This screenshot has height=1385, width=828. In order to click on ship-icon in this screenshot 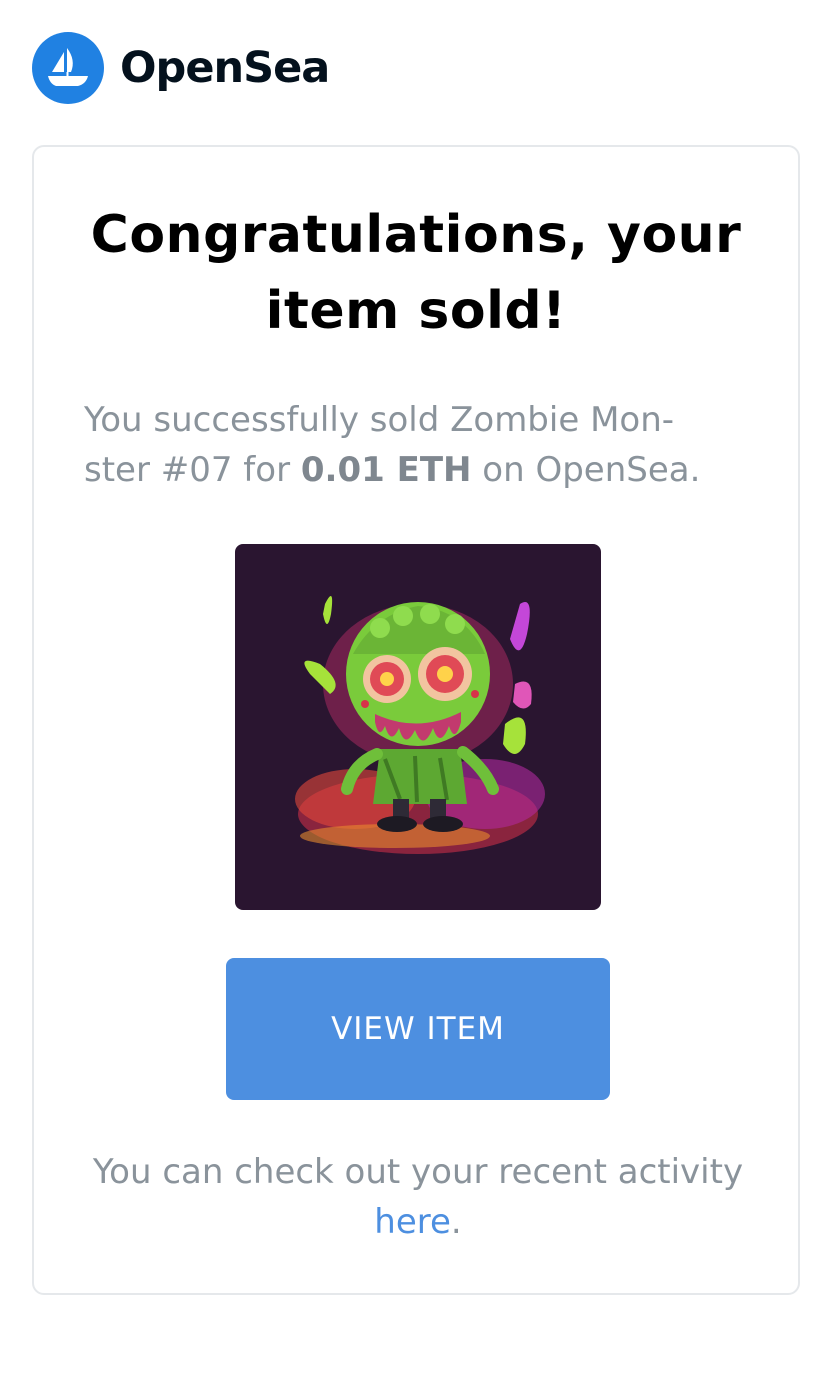, I will do `click(68, 67)`.